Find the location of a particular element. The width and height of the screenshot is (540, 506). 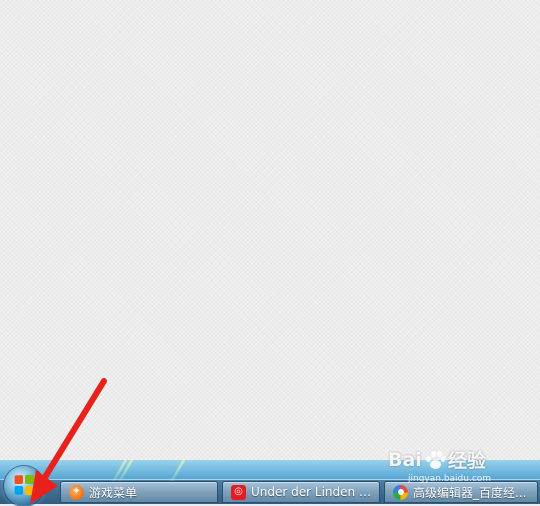

windows-logo-icon is located at coordinates (24, 485).